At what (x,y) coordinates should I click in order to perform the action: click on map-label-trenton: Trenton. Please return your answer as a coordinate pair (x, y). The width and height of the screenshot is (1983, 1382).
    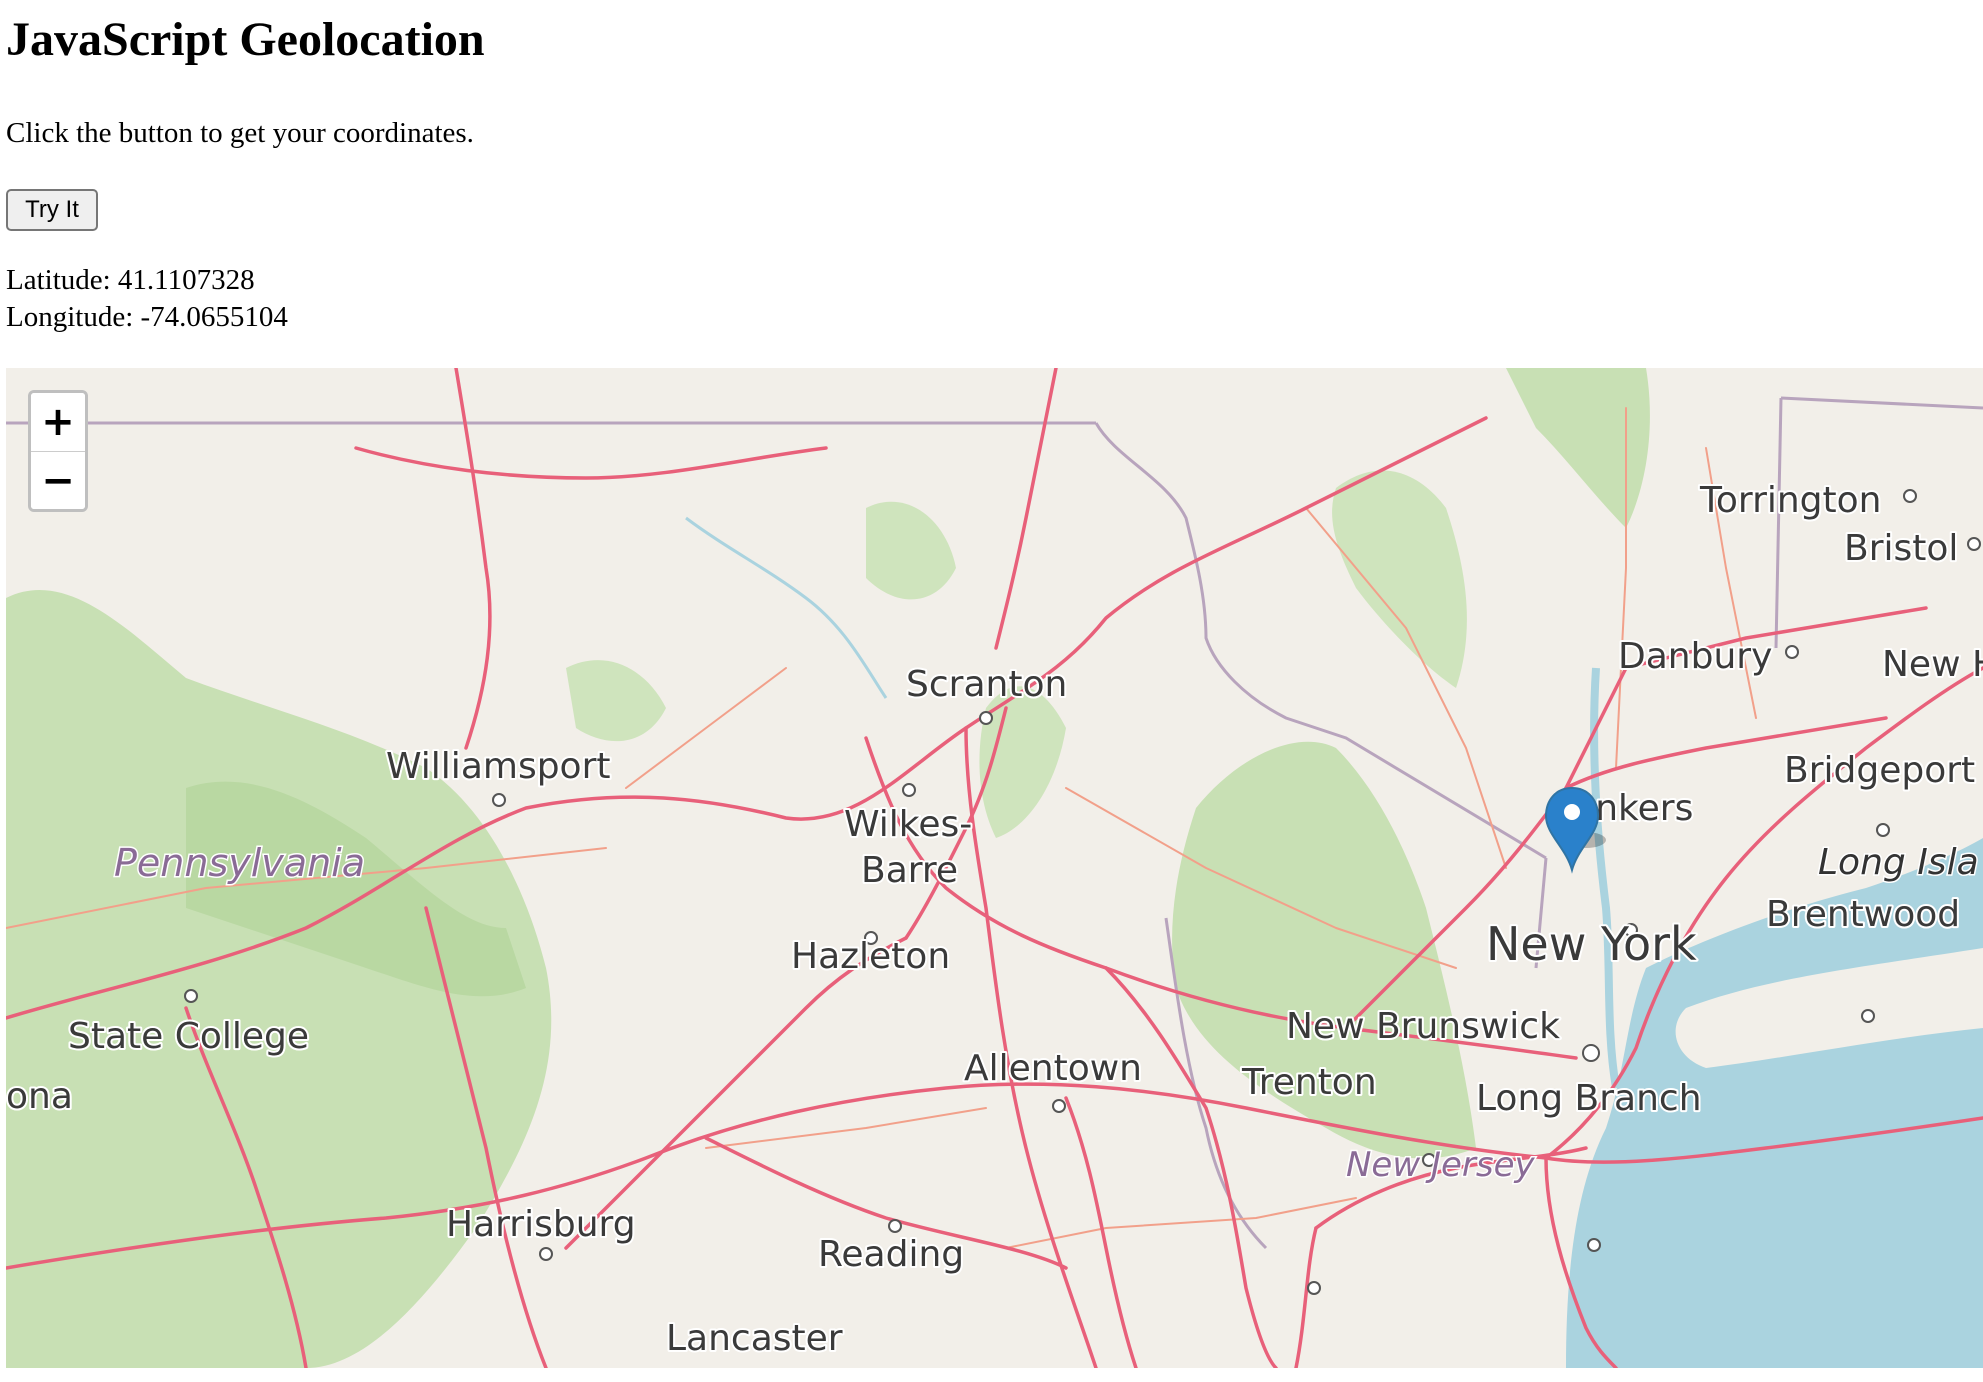
    Looking at the image, I should click on (1309, 1082).